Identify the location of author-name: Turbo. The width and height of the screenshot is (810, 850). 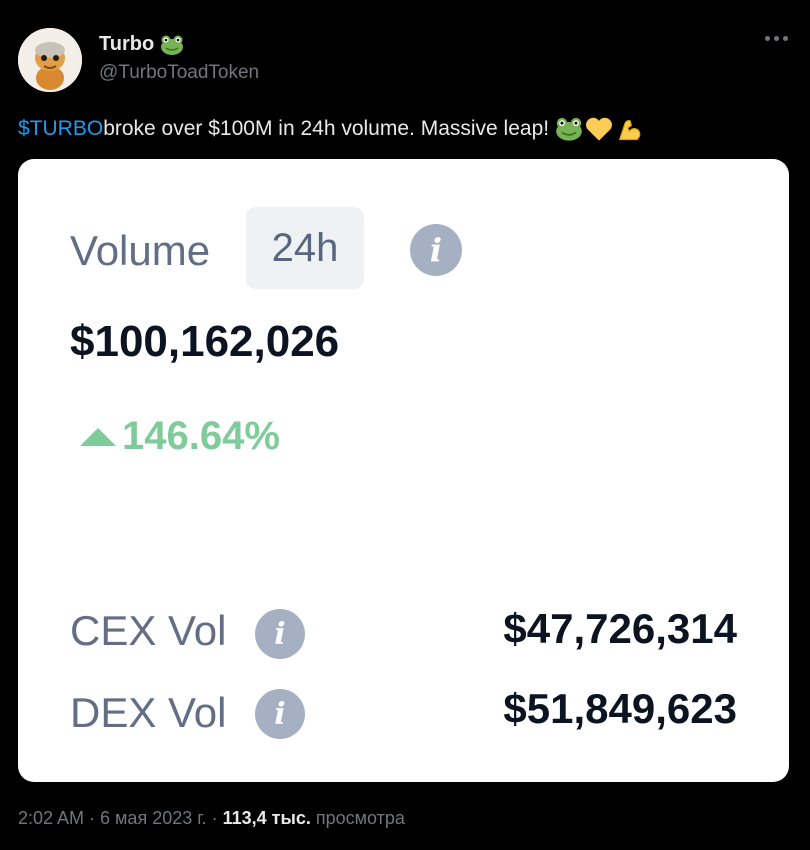
(126, 44).